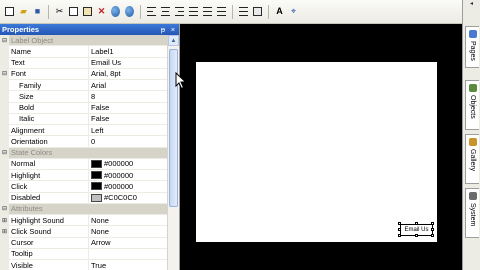  Describe the element at coordinates (23, 11) in the screenshot. I see `open-icon: ▰` at that location.